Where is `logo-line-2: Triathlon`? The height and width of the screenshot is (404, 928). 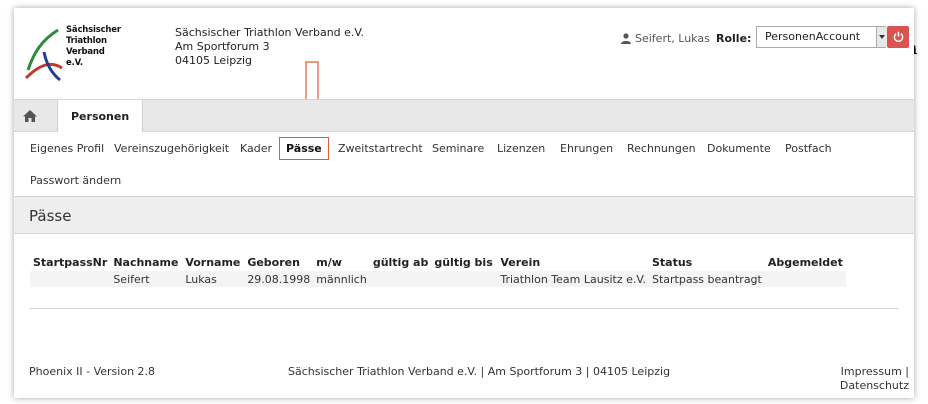 logo-line-2: Triathlon is located at coordinates (86, 41).